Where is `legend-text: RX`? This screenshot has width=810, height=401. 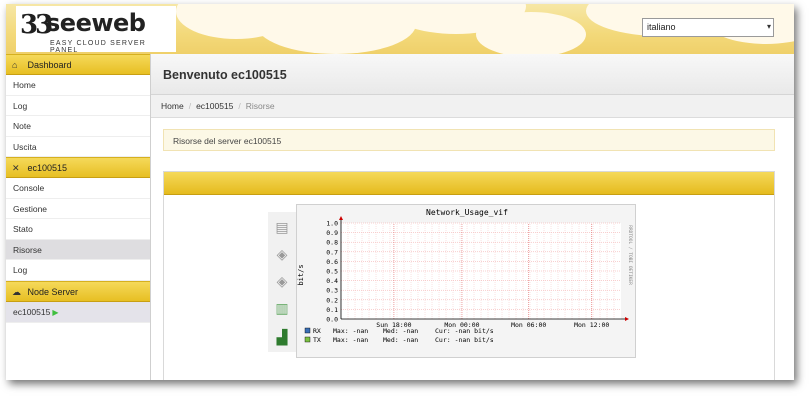 legend-text: RX is located at coordinates (317, 331).